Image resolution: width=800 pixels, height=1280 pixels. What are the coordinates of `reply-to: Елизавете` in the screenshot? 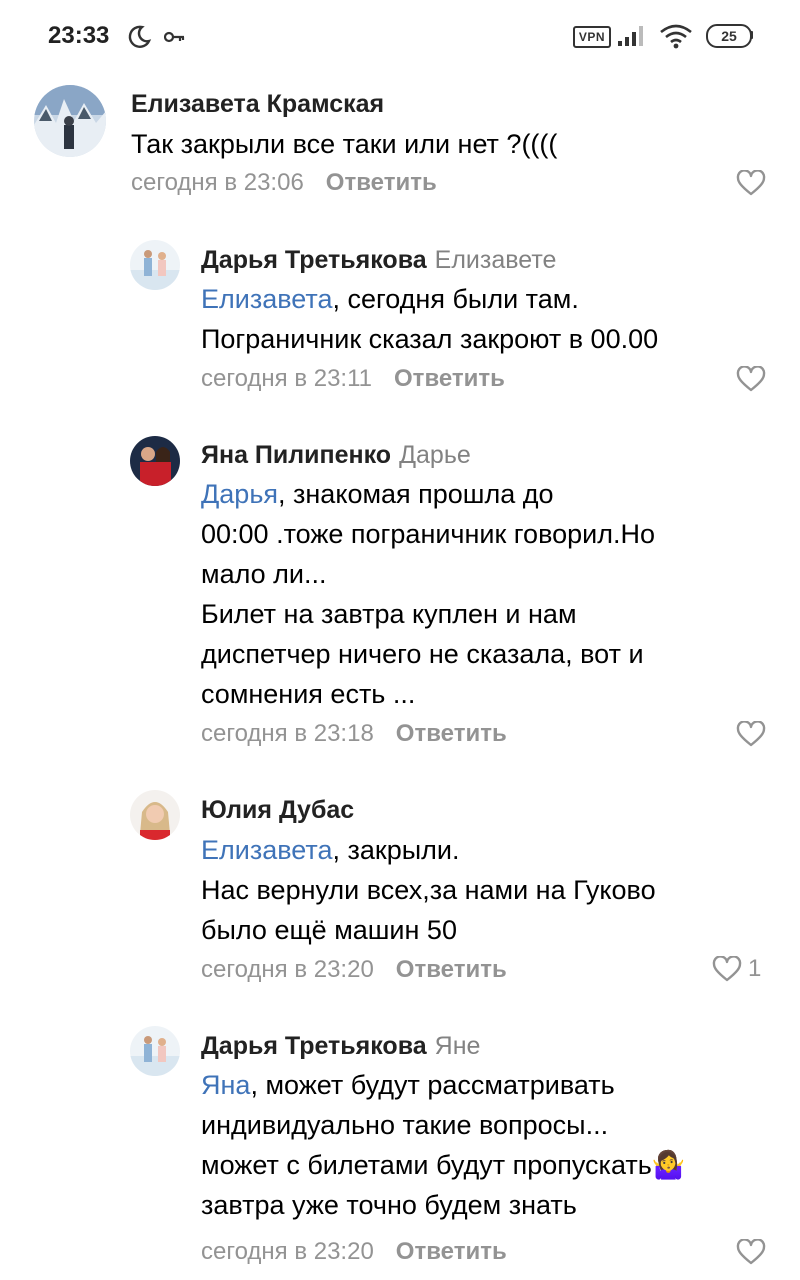 It's located at (496, 260).